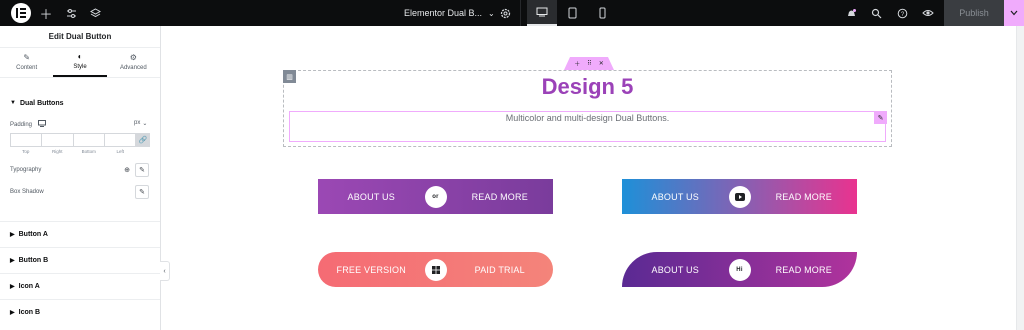 The image size is (1024, 330). What do you see at coordinates (27, 68) in the screenshot?
I see `tab-label: Content` at bounding box center [27, 68].